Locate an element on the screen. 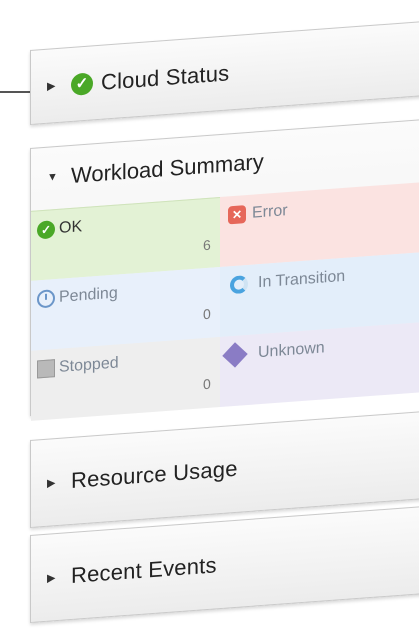 The image size is (419, 644). status-label: Error is located at coordinates (270, 212).